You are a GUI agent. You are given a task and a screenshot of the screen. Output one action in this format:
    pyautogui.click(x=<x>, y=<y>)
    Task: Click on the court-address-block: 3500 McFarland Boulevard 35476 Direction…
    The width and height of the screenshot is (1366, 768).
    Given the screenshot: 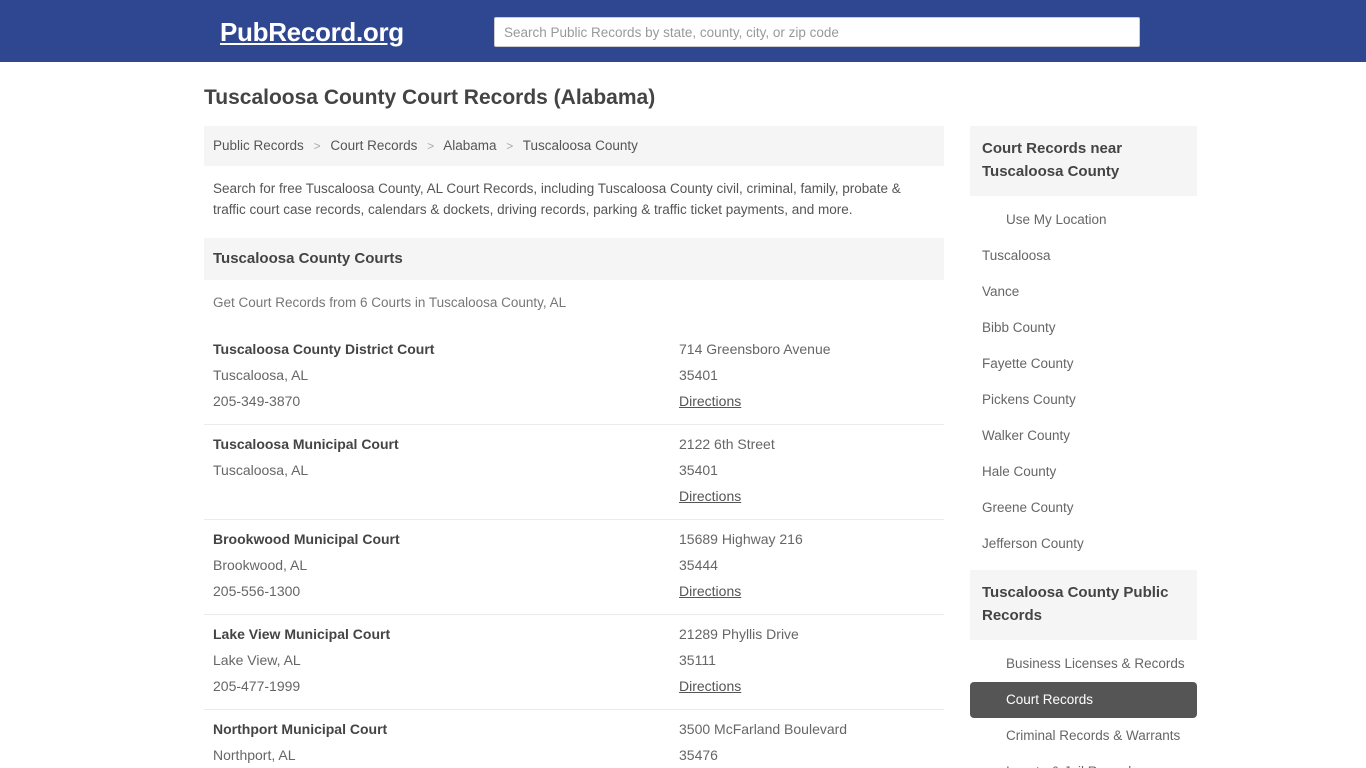 What is the action you would take?
    pyautogui.click(x=811, y=742)
    